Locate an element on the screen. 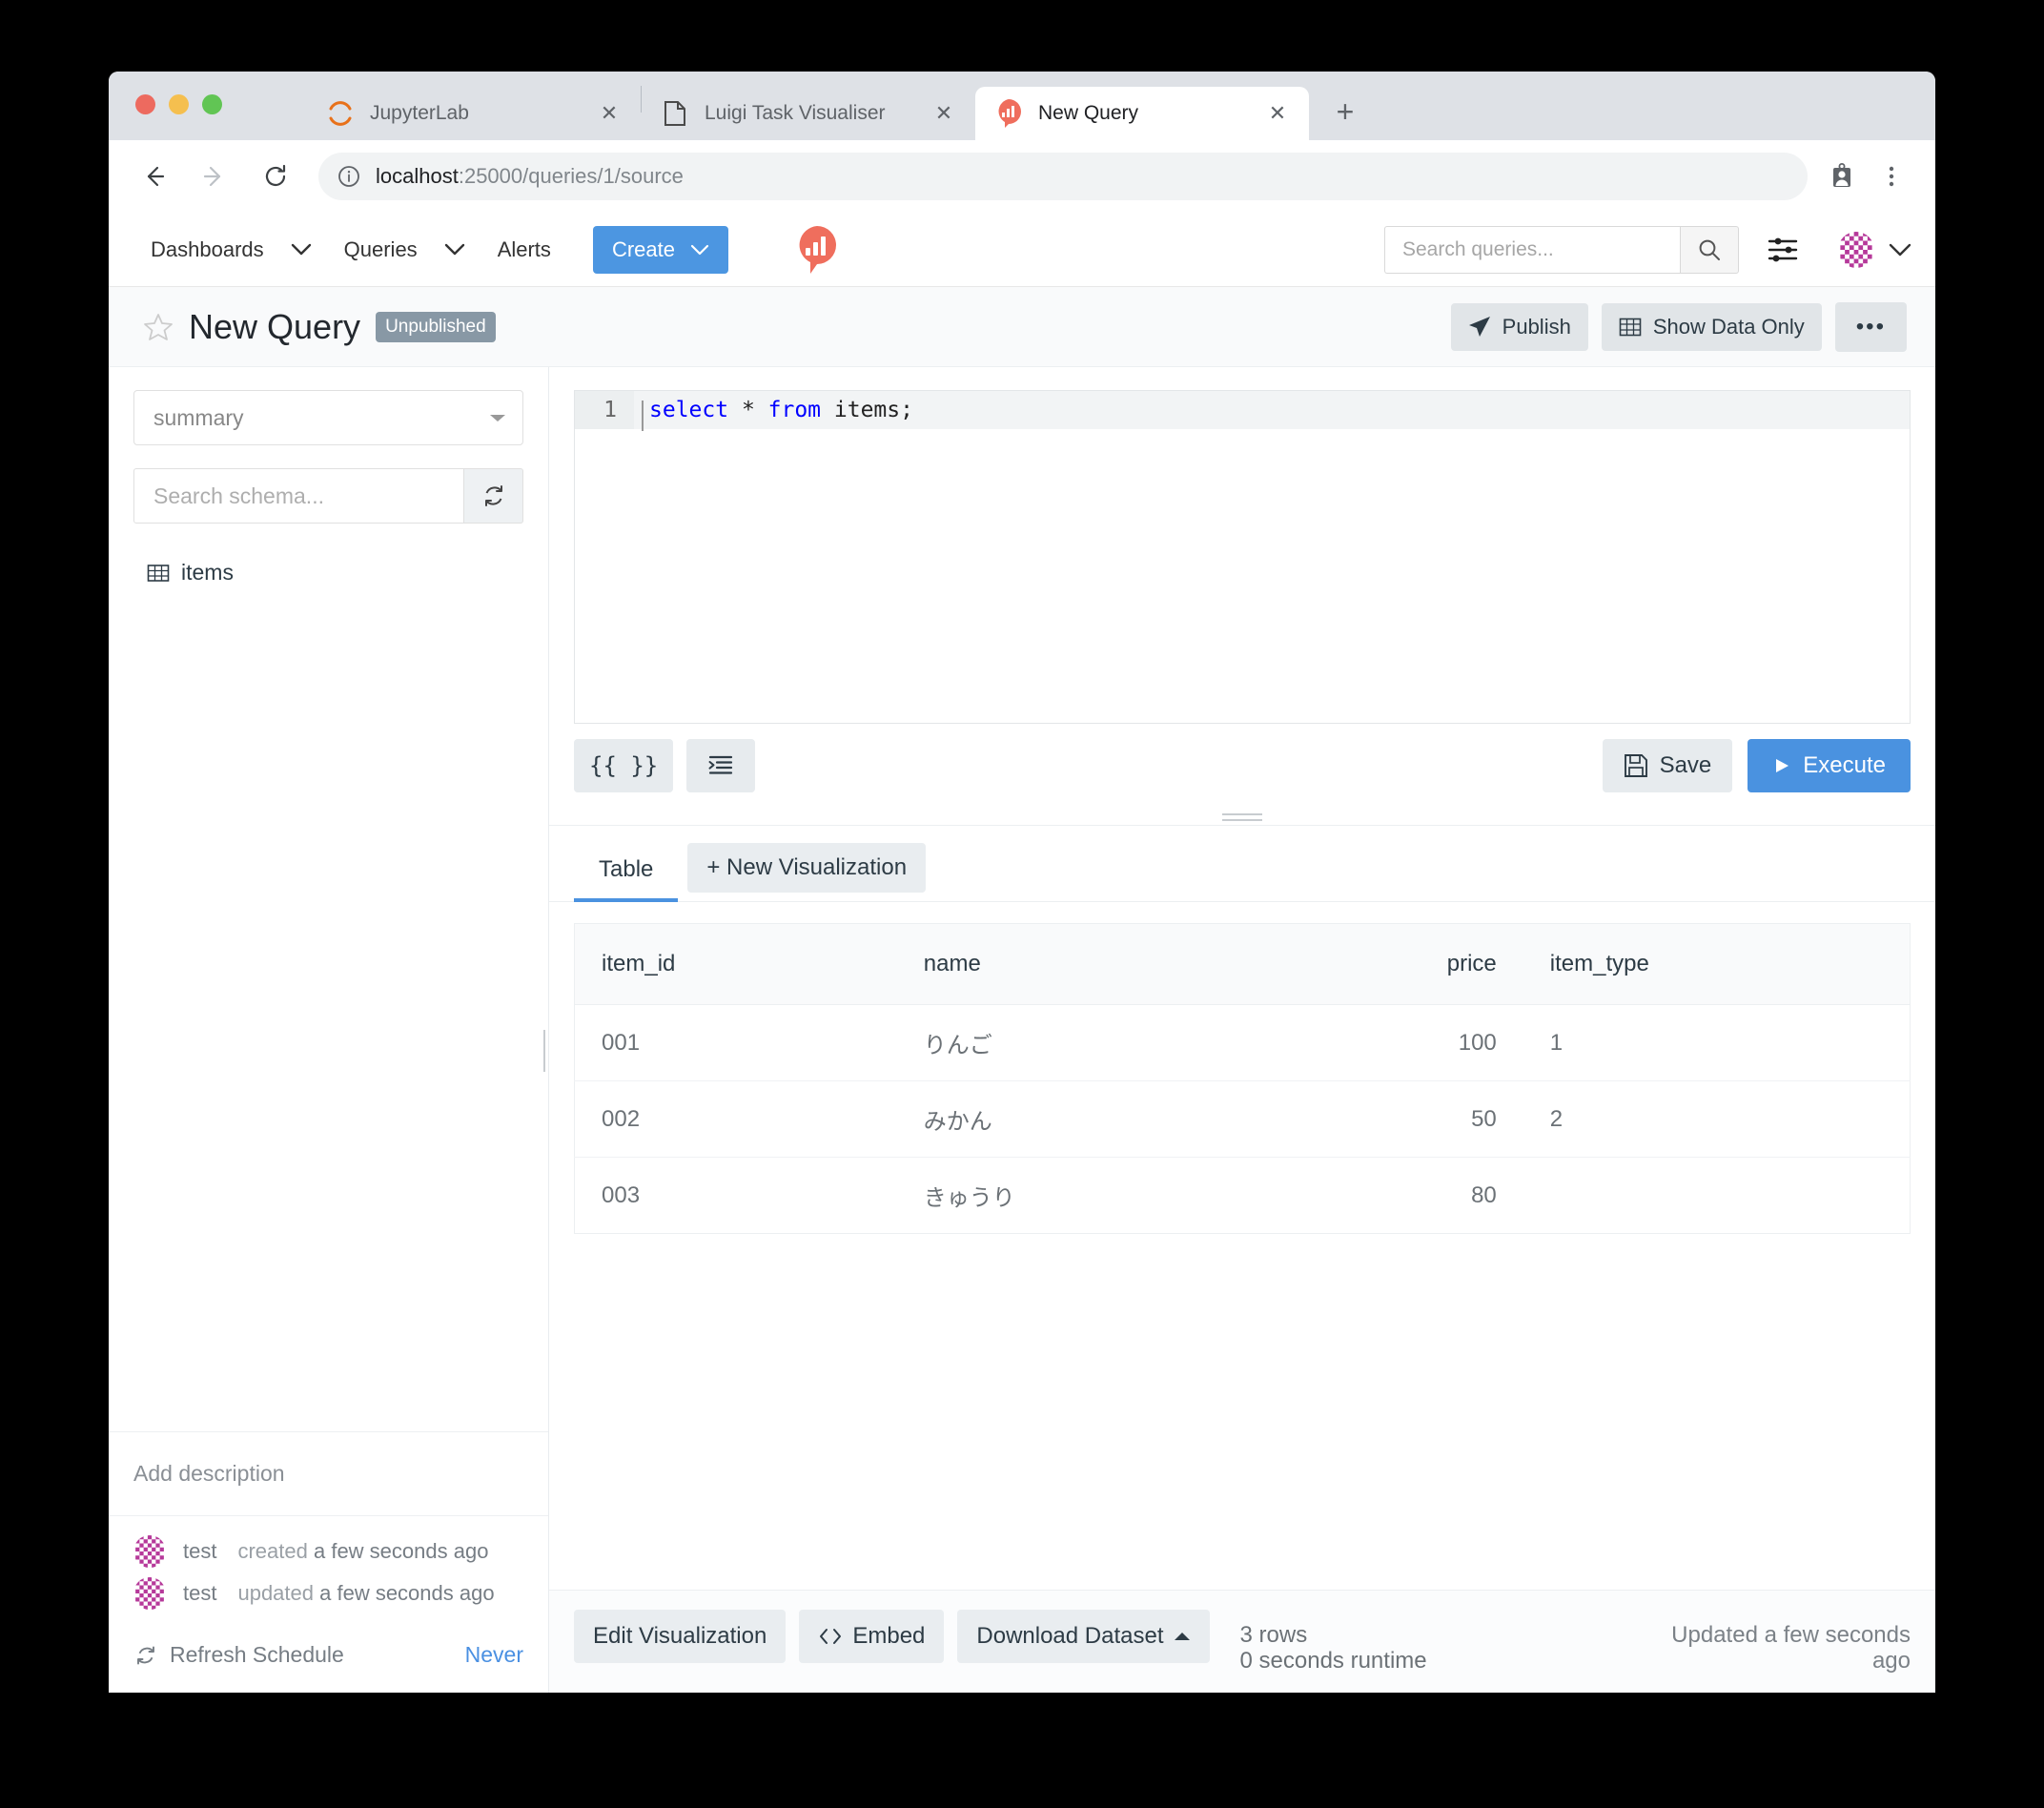  sql-token-plain: items; is located at coordinates (867, 410).